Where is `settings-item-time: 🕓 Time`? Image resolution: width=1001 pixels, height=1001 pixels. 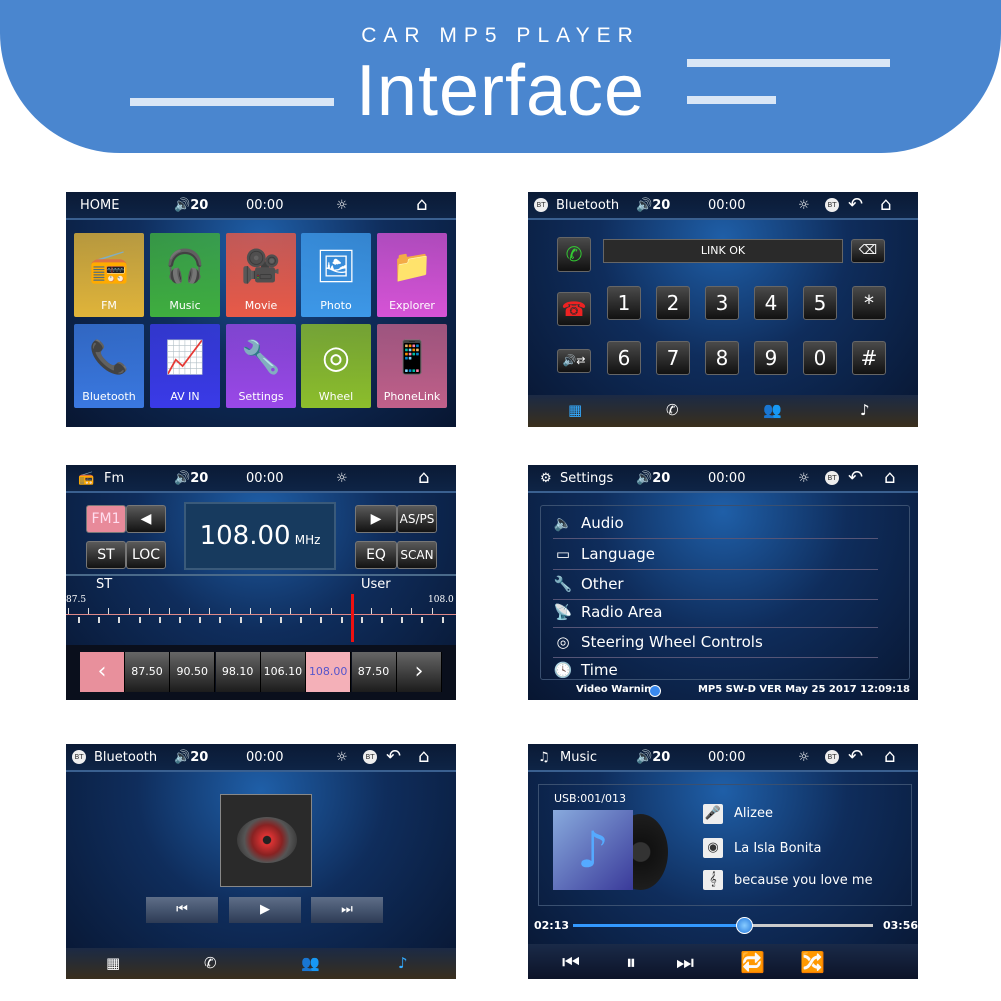 settings-item-time: 🕓 Time is located at coordinates (715, 671).